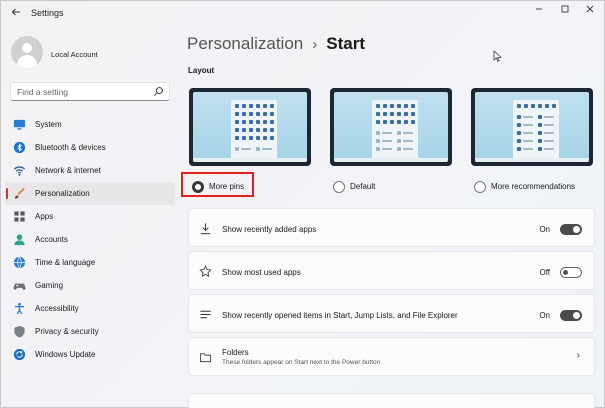  I want to click on layout-preview-default, so click(391, 127).